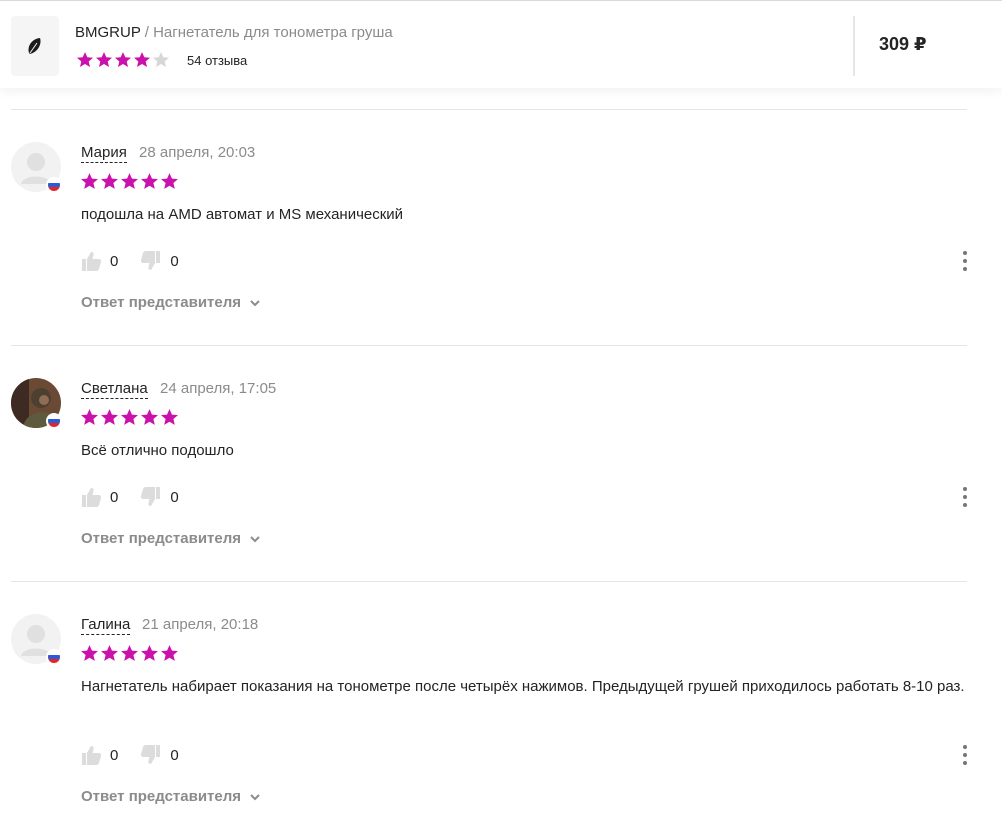  Describe the element at coordinates (218, 388) in the screenshot. I see `review-date: 24 апреля, 17:05` at that location.